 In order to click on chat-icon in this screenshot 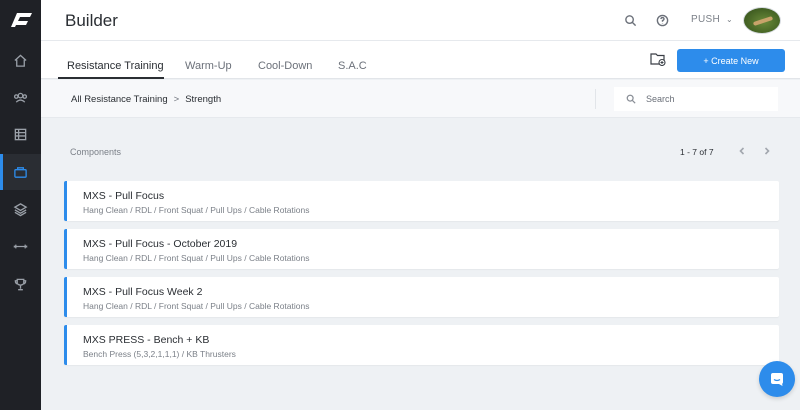, I will do `click(777, 379)`.